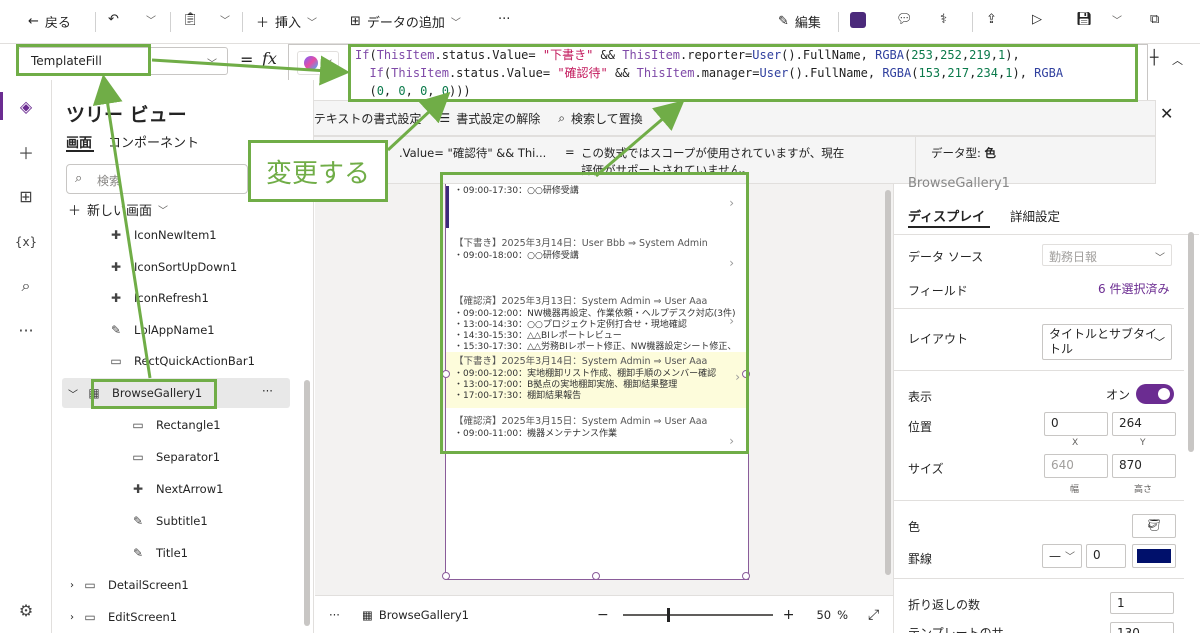 This screenshot has width=1200, height=633. I want to click on app-checker-button: ⚕, so click(943, 19).